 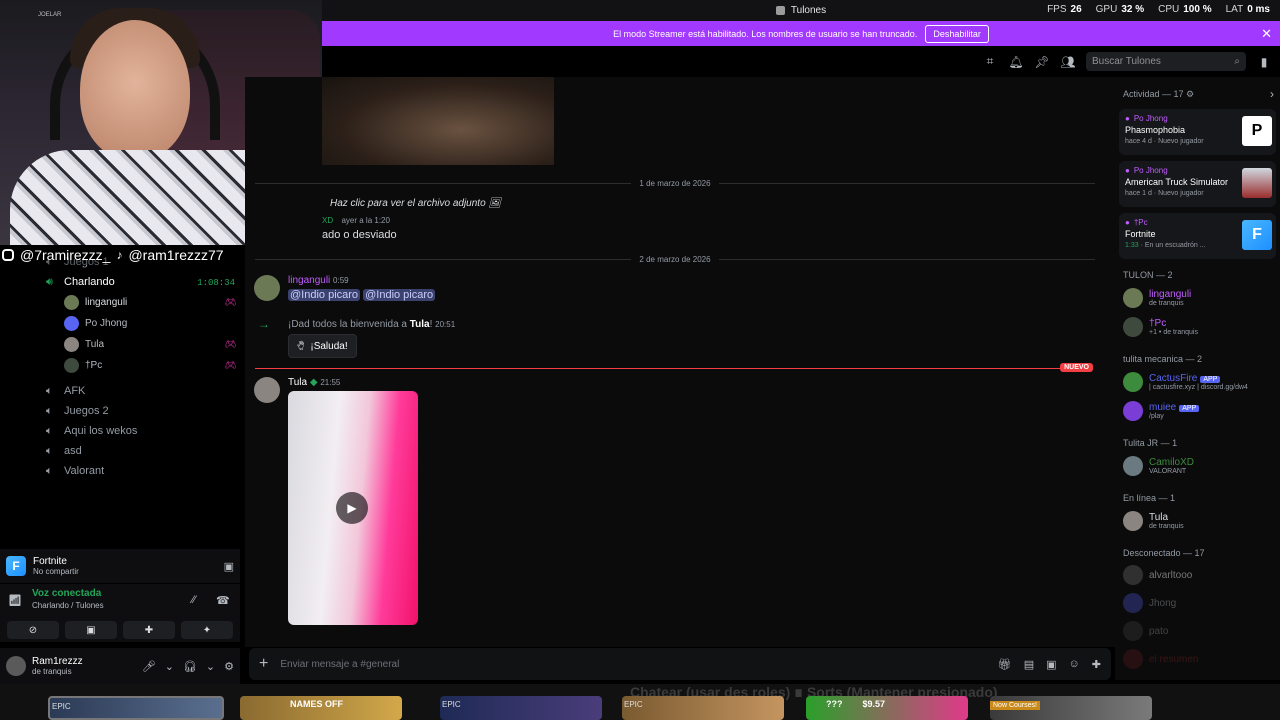 What do you see at coordinates (632, 664) in the screenshot?
I see `message-input: Enviar mensaje a #general` at bounding box center [632, 664].